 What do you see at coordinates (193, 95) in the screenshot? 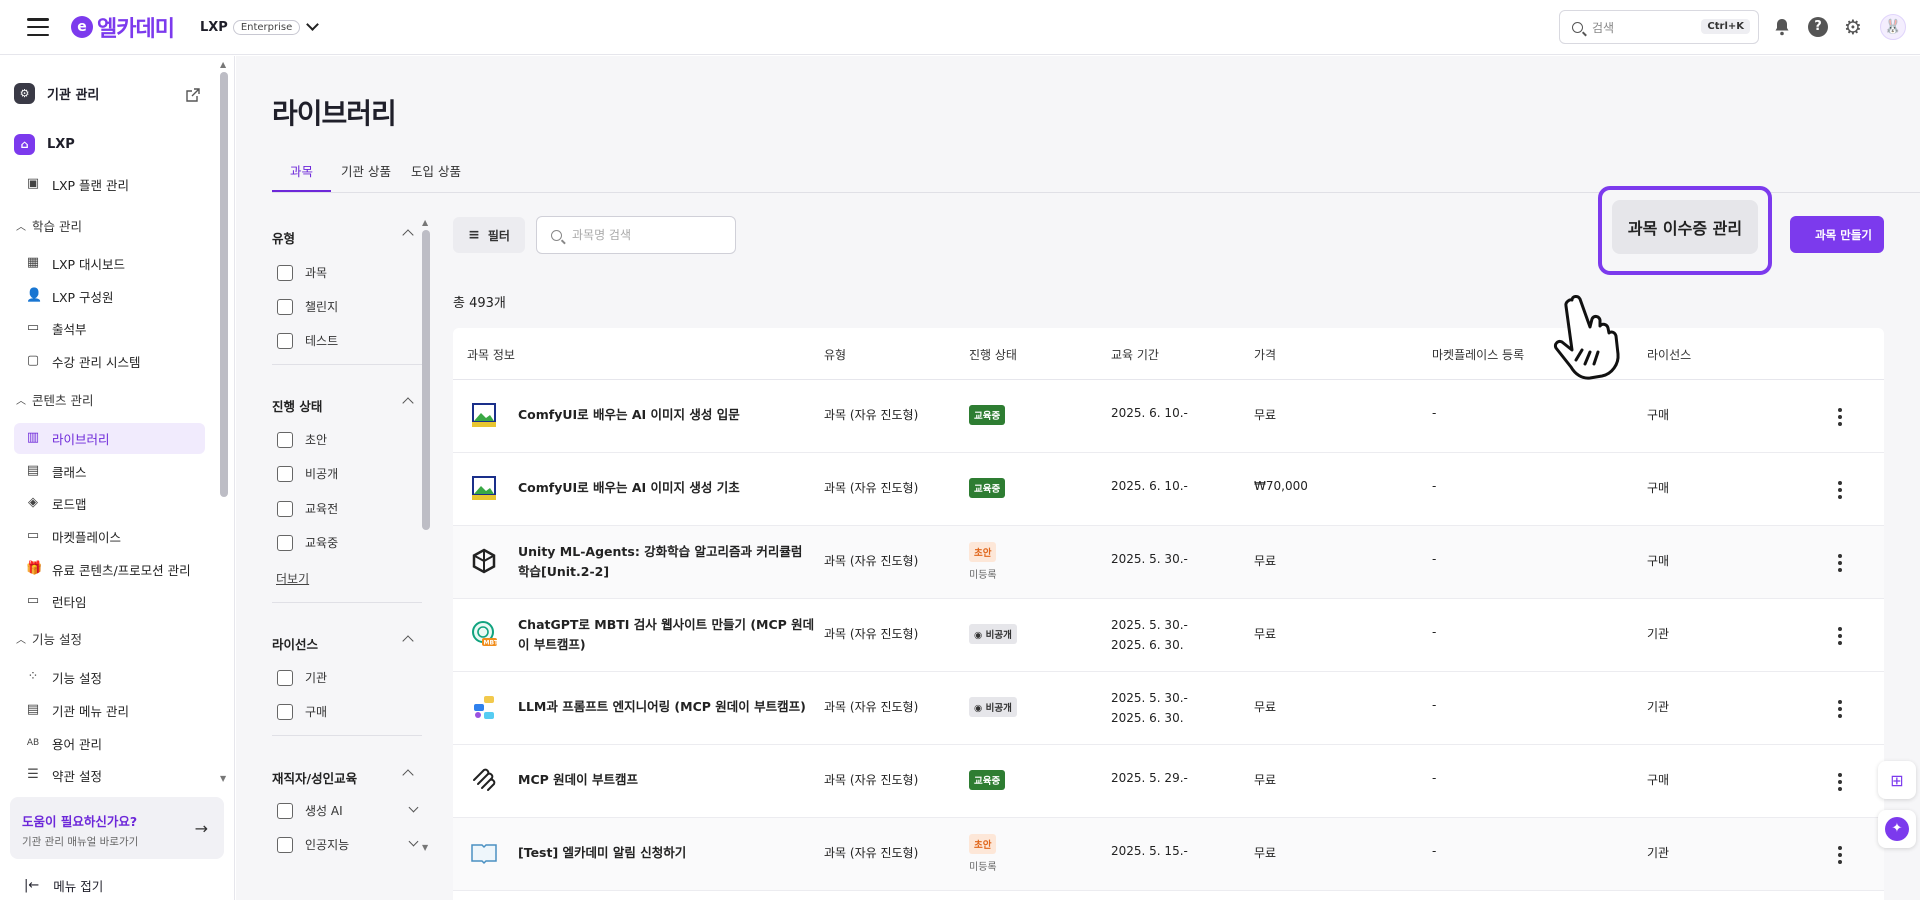
I see `external-link-icon` at bounding box center [193, 95].